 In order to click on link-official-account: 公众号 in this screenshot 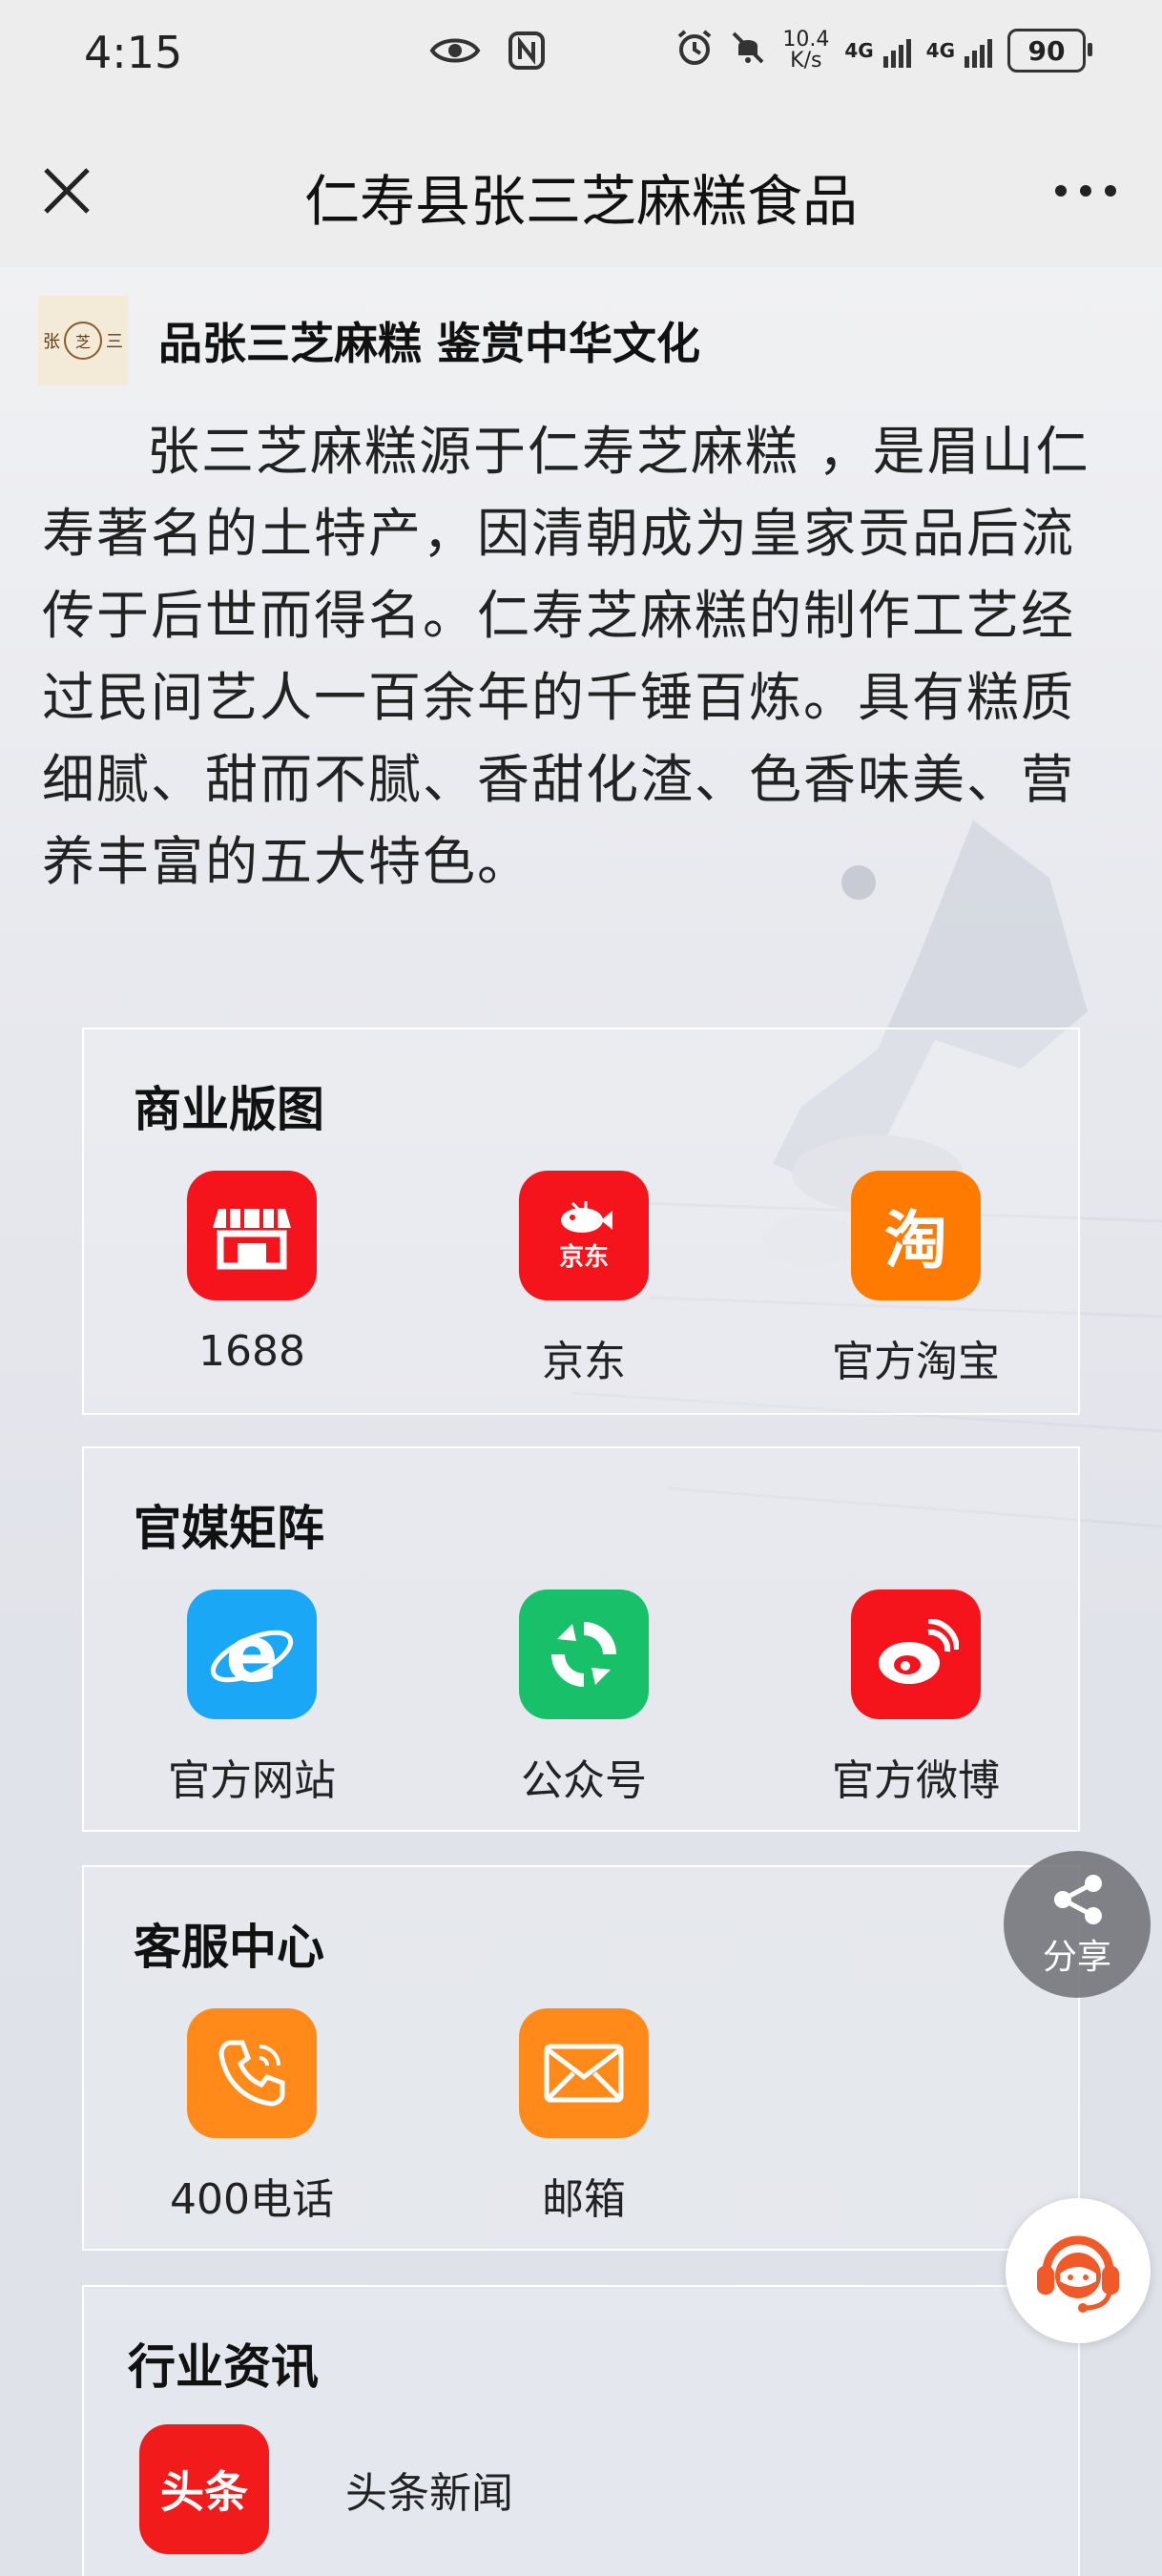, I will do `click(584, 1698)`.